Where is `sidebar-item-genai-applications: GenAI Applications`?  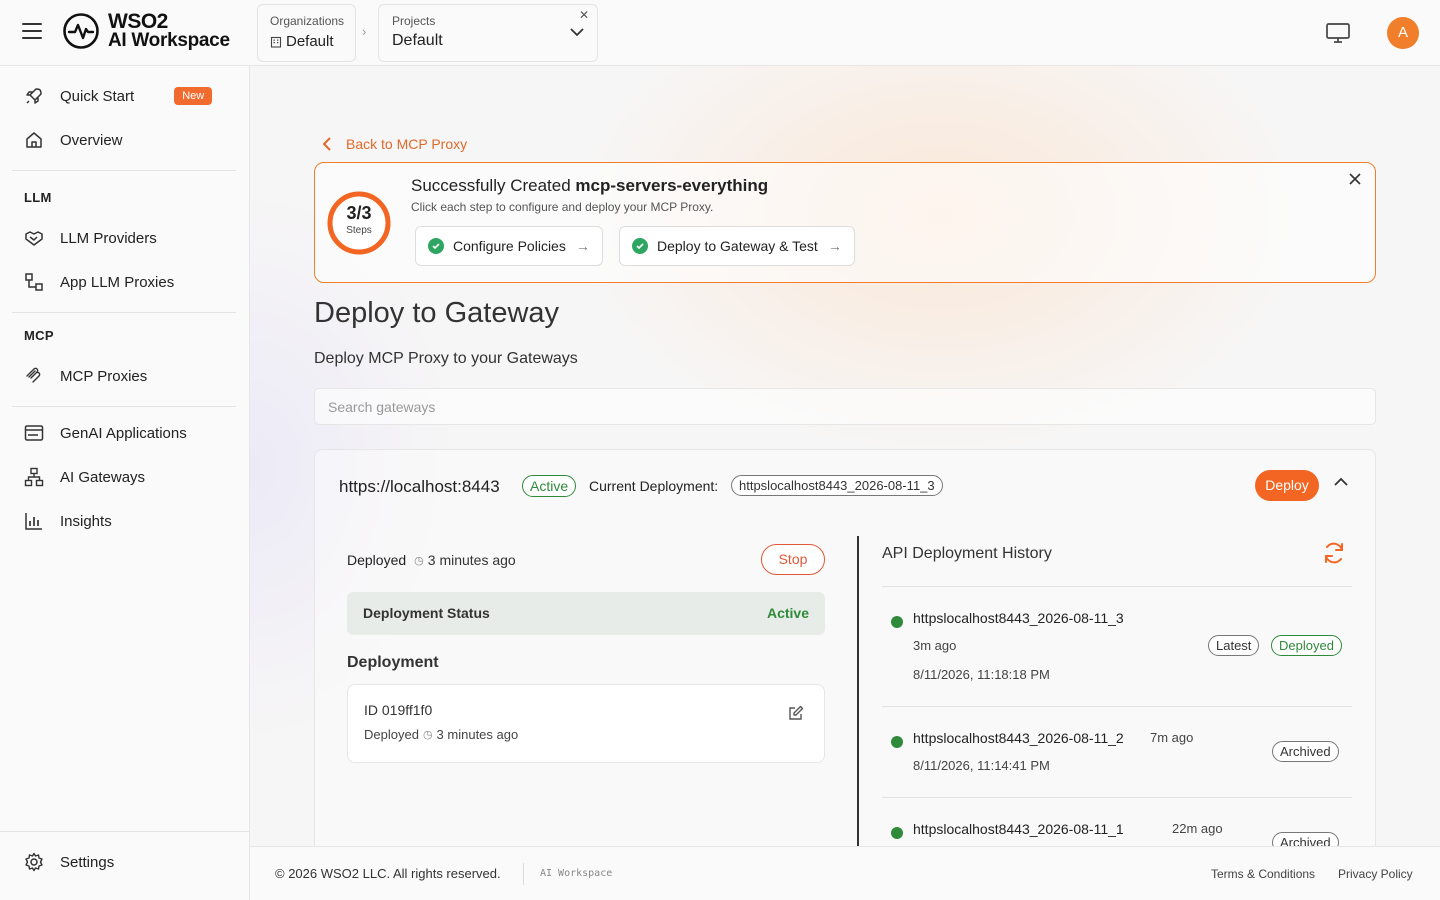
sidebar-item-genai-applications: GenAI Applications is located at coordinates (124, 433).